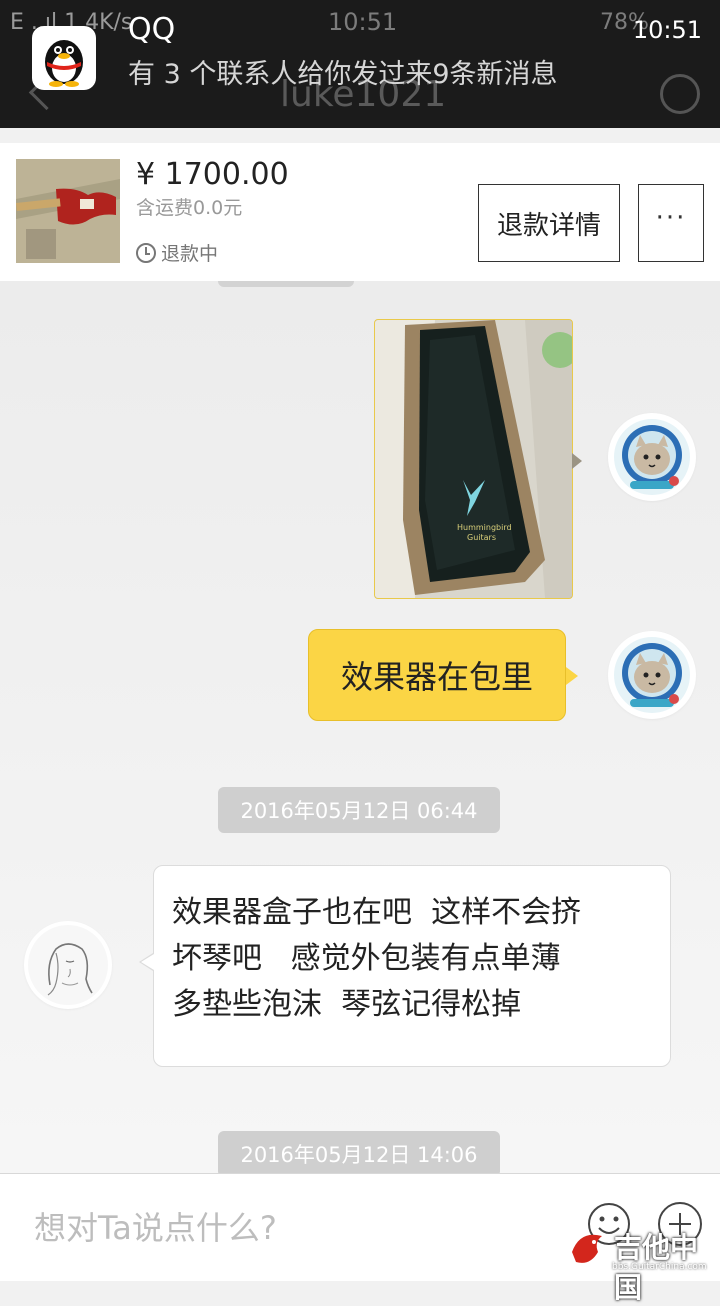 The height and width of the screenshot is (1306, 720). Describe the element at coordinates (437, 675) in the screenshot. I see `self-message-bubble: 效果器在包里` at that location.